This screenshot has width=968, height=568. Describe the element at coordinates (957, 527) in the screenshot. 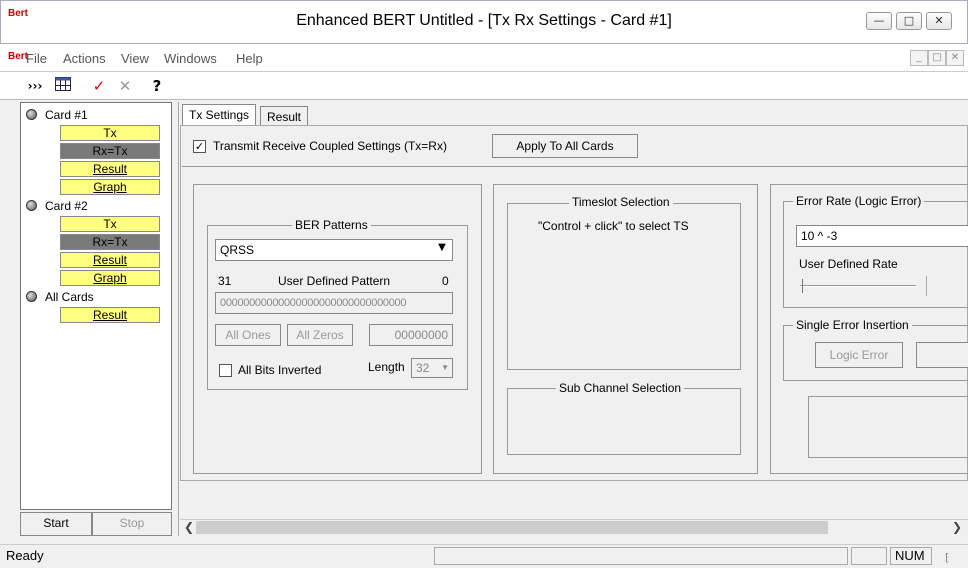

I see `scroll-right-icon: ❯` at that location.